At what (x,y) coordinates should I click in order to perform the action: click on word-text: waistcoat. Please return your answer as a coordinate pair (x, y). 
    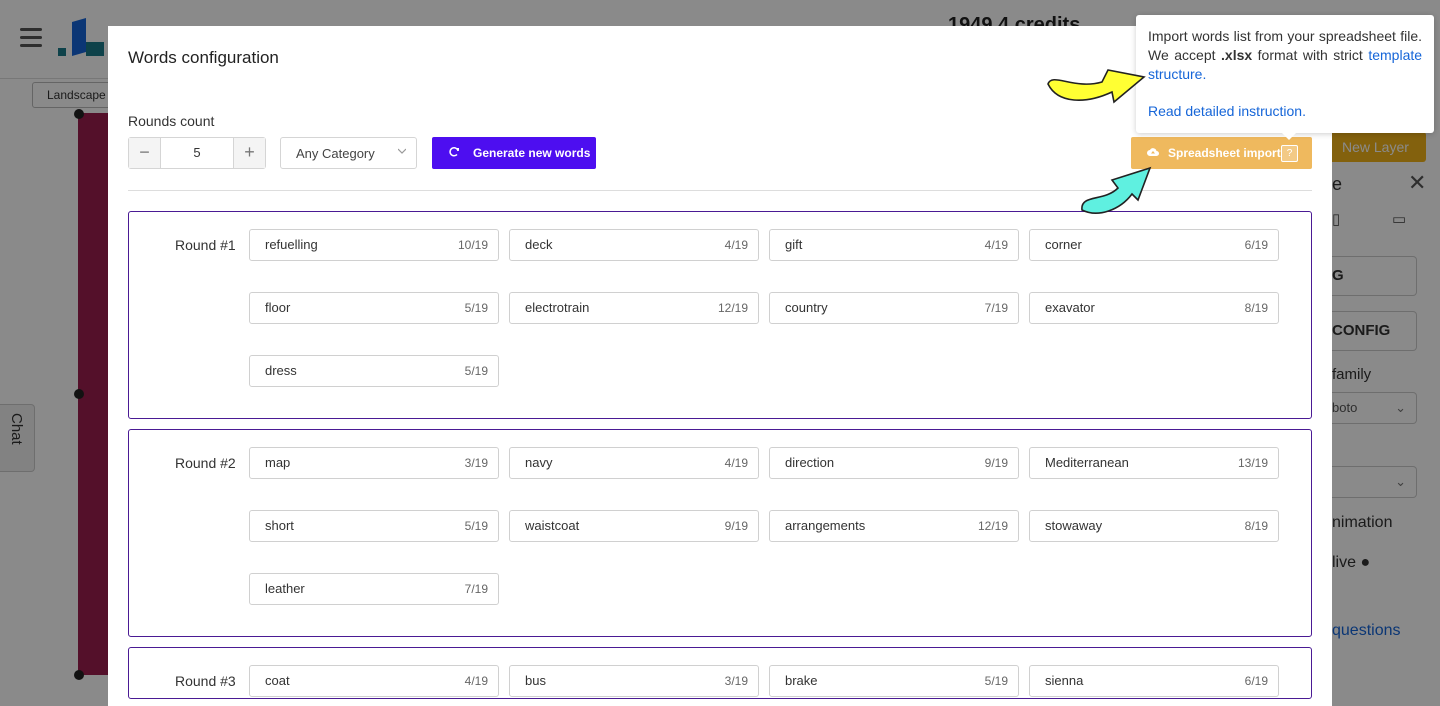
    Looking at the image, I should click on (552, 525).